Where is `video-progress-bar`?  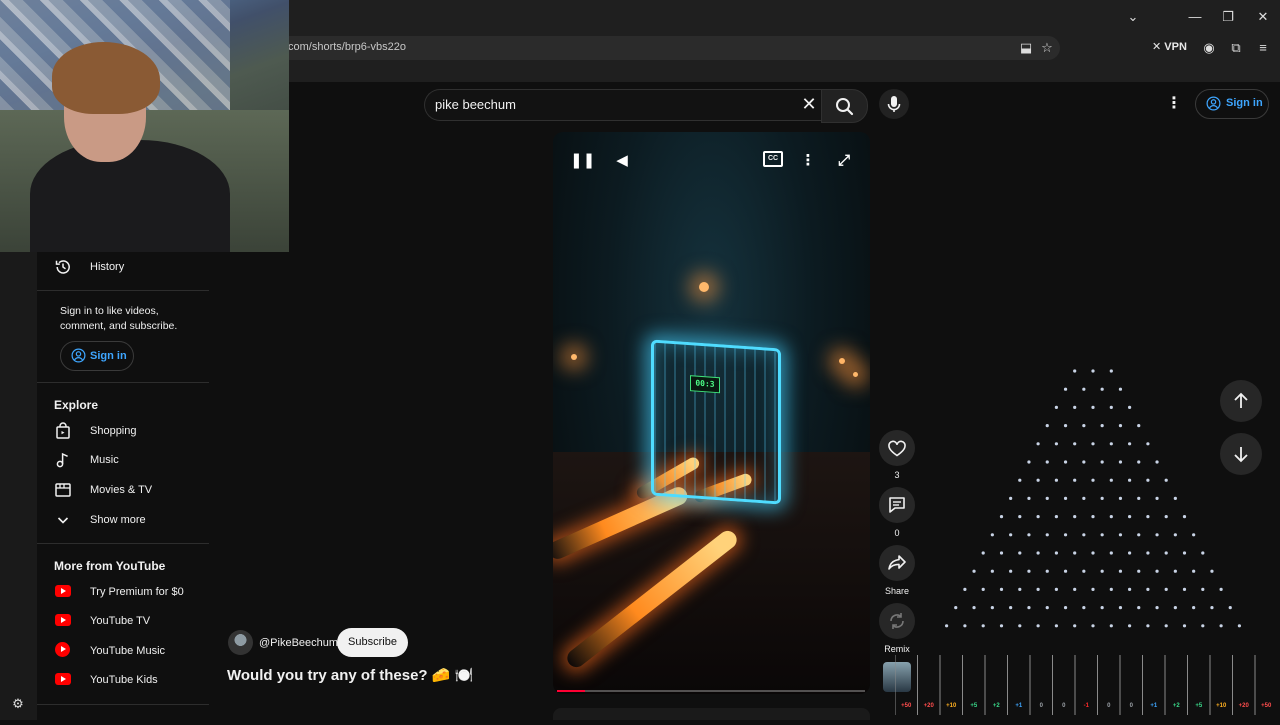 video-progress-bar is located at coordinates (711, 691).